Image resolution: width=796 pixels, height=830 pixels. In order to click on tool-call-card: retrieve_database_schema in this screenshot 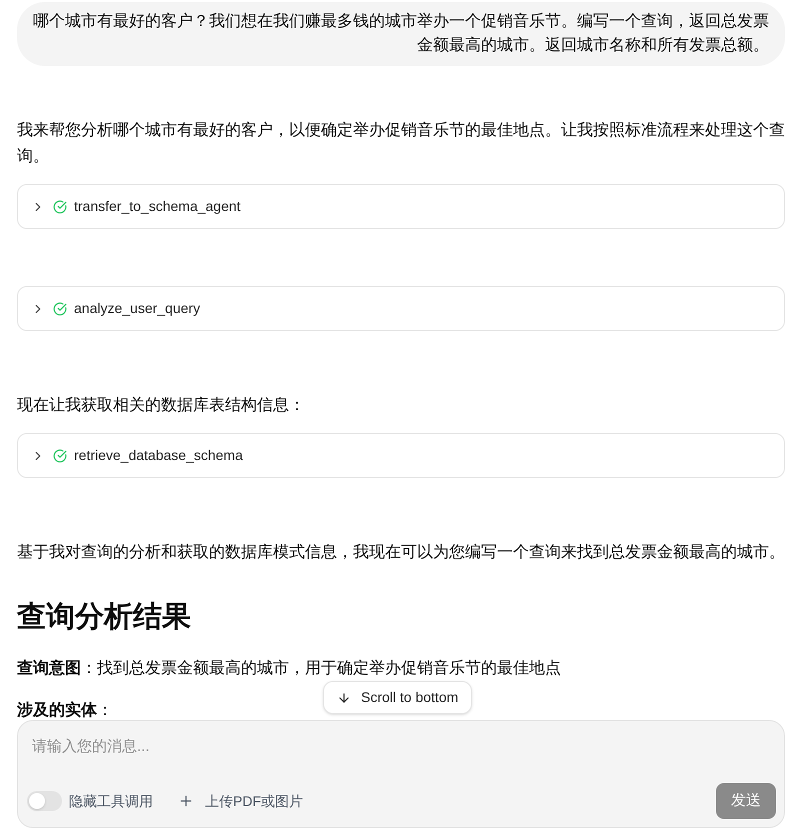, I will do `click(401, 455)`.